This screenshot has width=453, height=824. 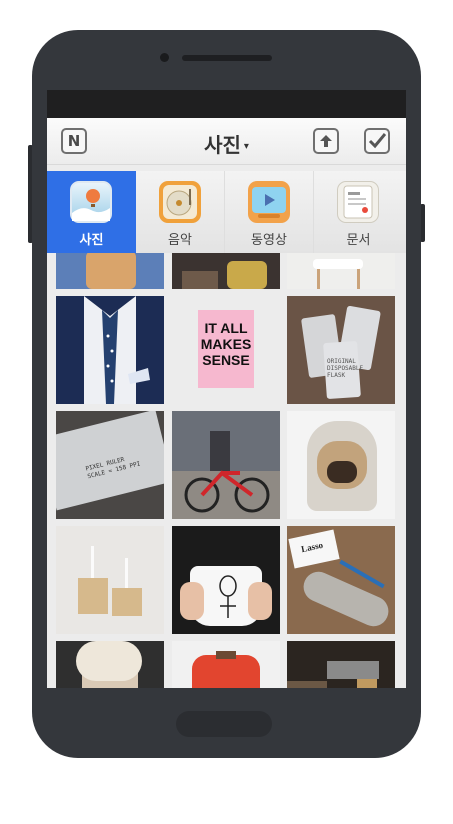 I want to click on tab-label: 음악, so click(x=180, y=240).